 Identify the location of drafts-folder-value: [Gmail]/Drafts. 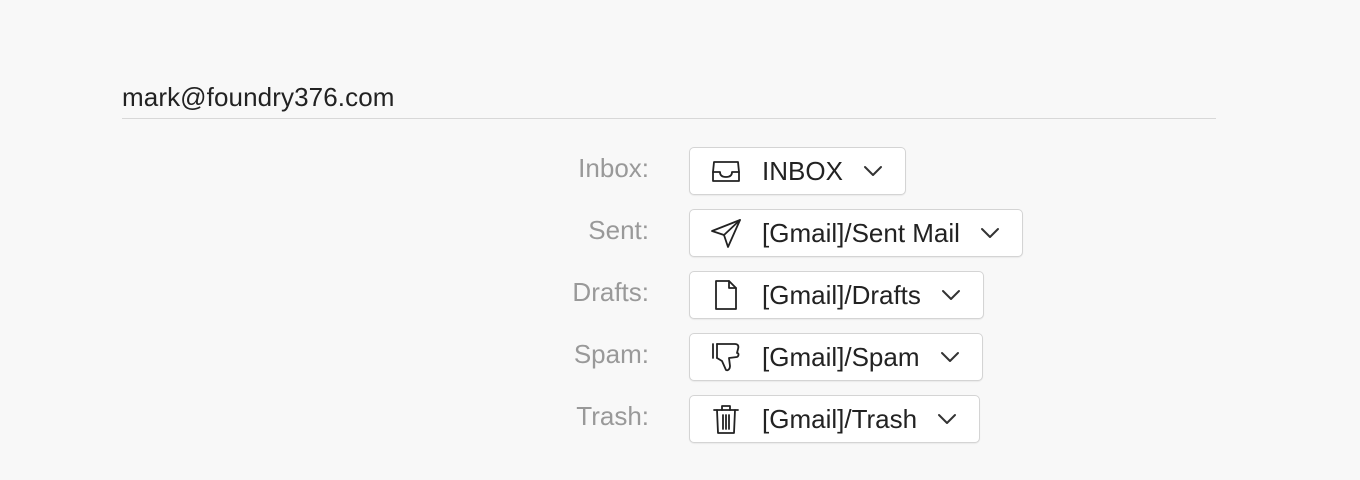
(841, 294).